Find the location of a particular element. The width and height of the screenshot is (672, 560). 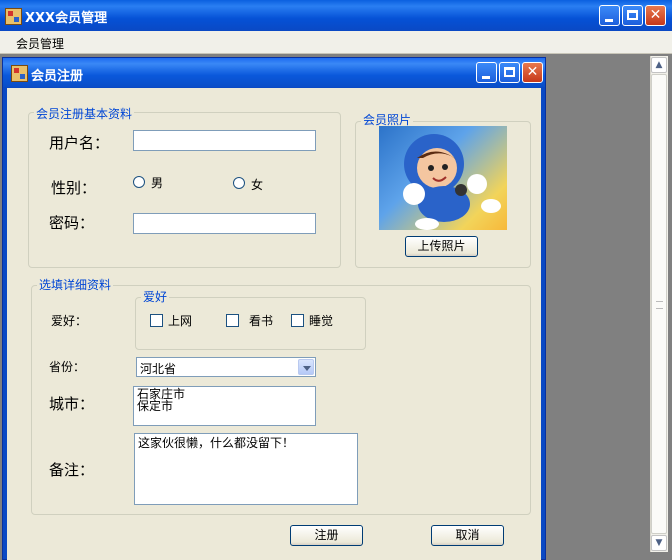

hobby-sleeping-label: 睡觉 is located at coordinates (321, 321).